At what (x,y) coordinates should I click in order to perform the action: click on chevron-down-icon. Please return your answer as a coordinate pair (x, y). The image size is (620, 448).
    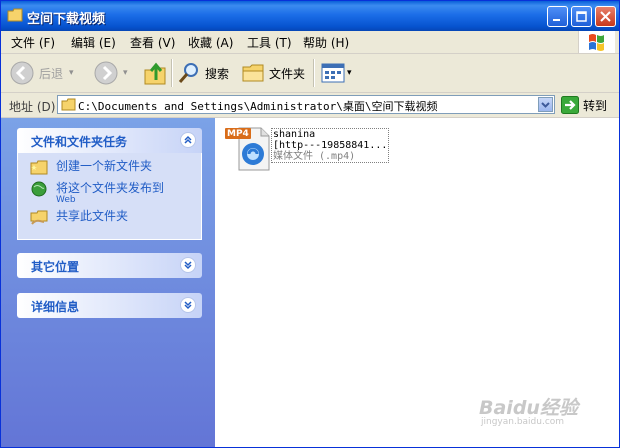
    Looking at the image, I should click on (545, 105).